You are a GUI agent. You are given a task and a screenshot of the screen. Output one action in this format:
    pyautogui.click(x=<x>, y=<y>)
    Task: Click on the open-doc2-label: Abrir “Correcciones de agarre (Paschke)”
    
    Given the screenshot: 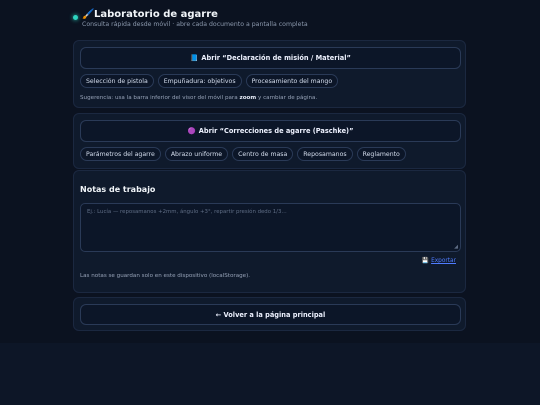 What is the action you would take?
    pyautogui.click(x=276, y=131)
    